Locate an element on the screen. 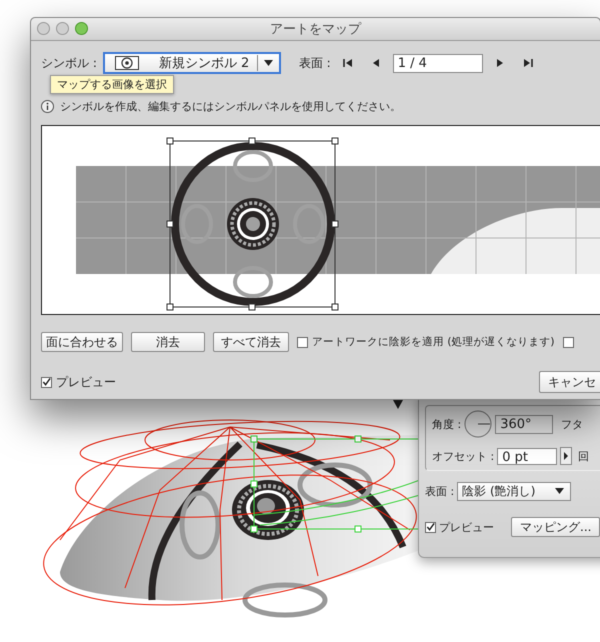 The width and height of the screenshot is (600, 642). offset-label: オフセット : is located at coordinates (463, 456).